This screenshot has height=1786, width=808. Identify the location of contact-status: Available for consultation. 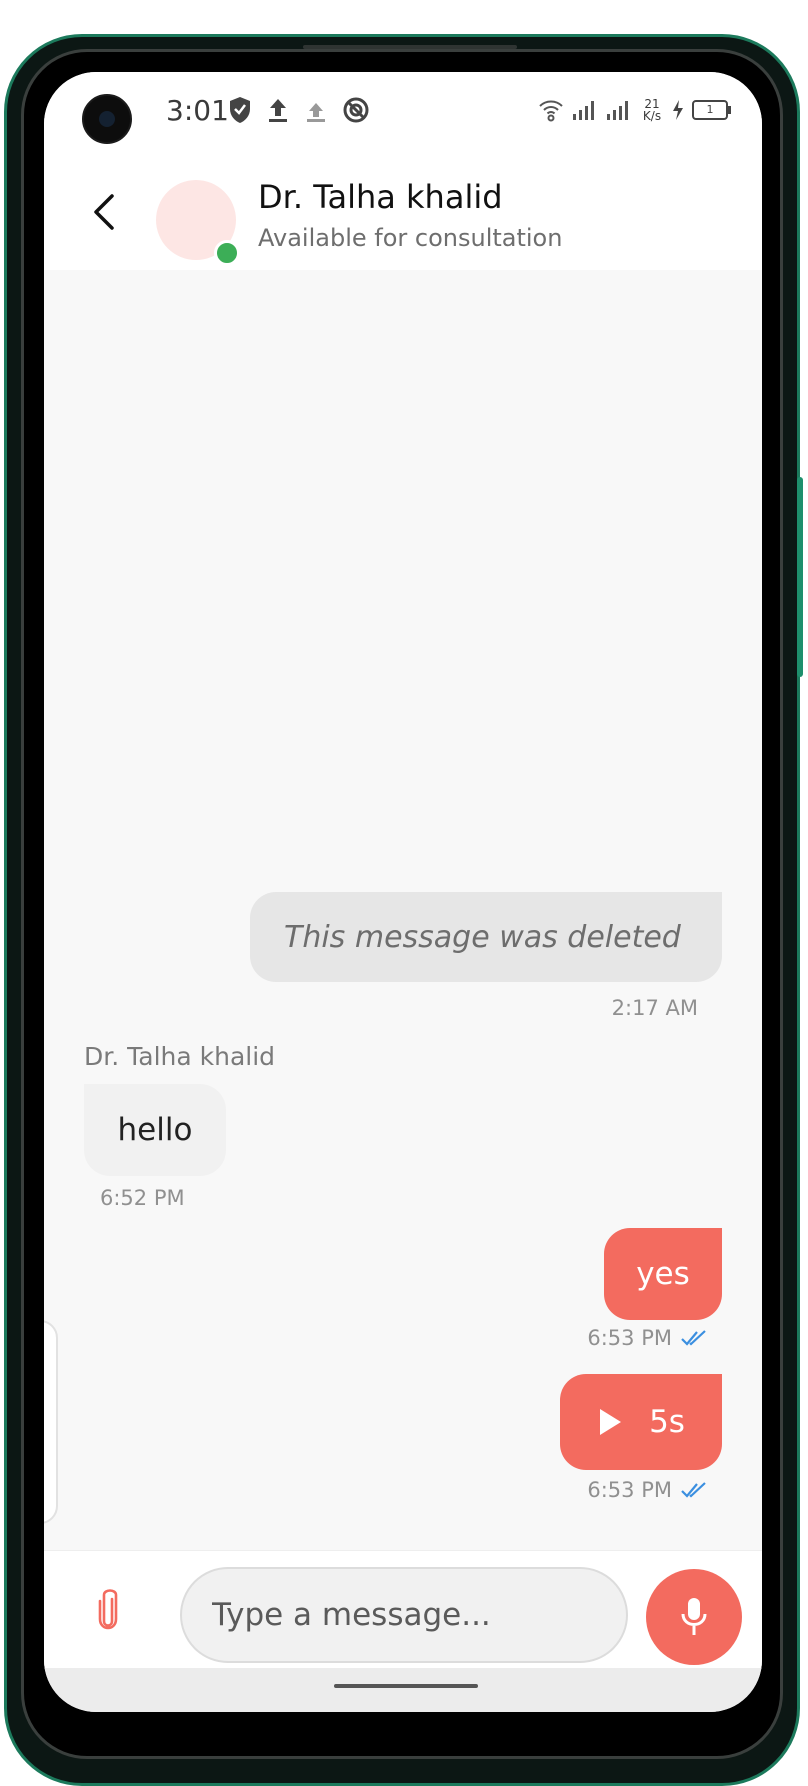
(410, 238).